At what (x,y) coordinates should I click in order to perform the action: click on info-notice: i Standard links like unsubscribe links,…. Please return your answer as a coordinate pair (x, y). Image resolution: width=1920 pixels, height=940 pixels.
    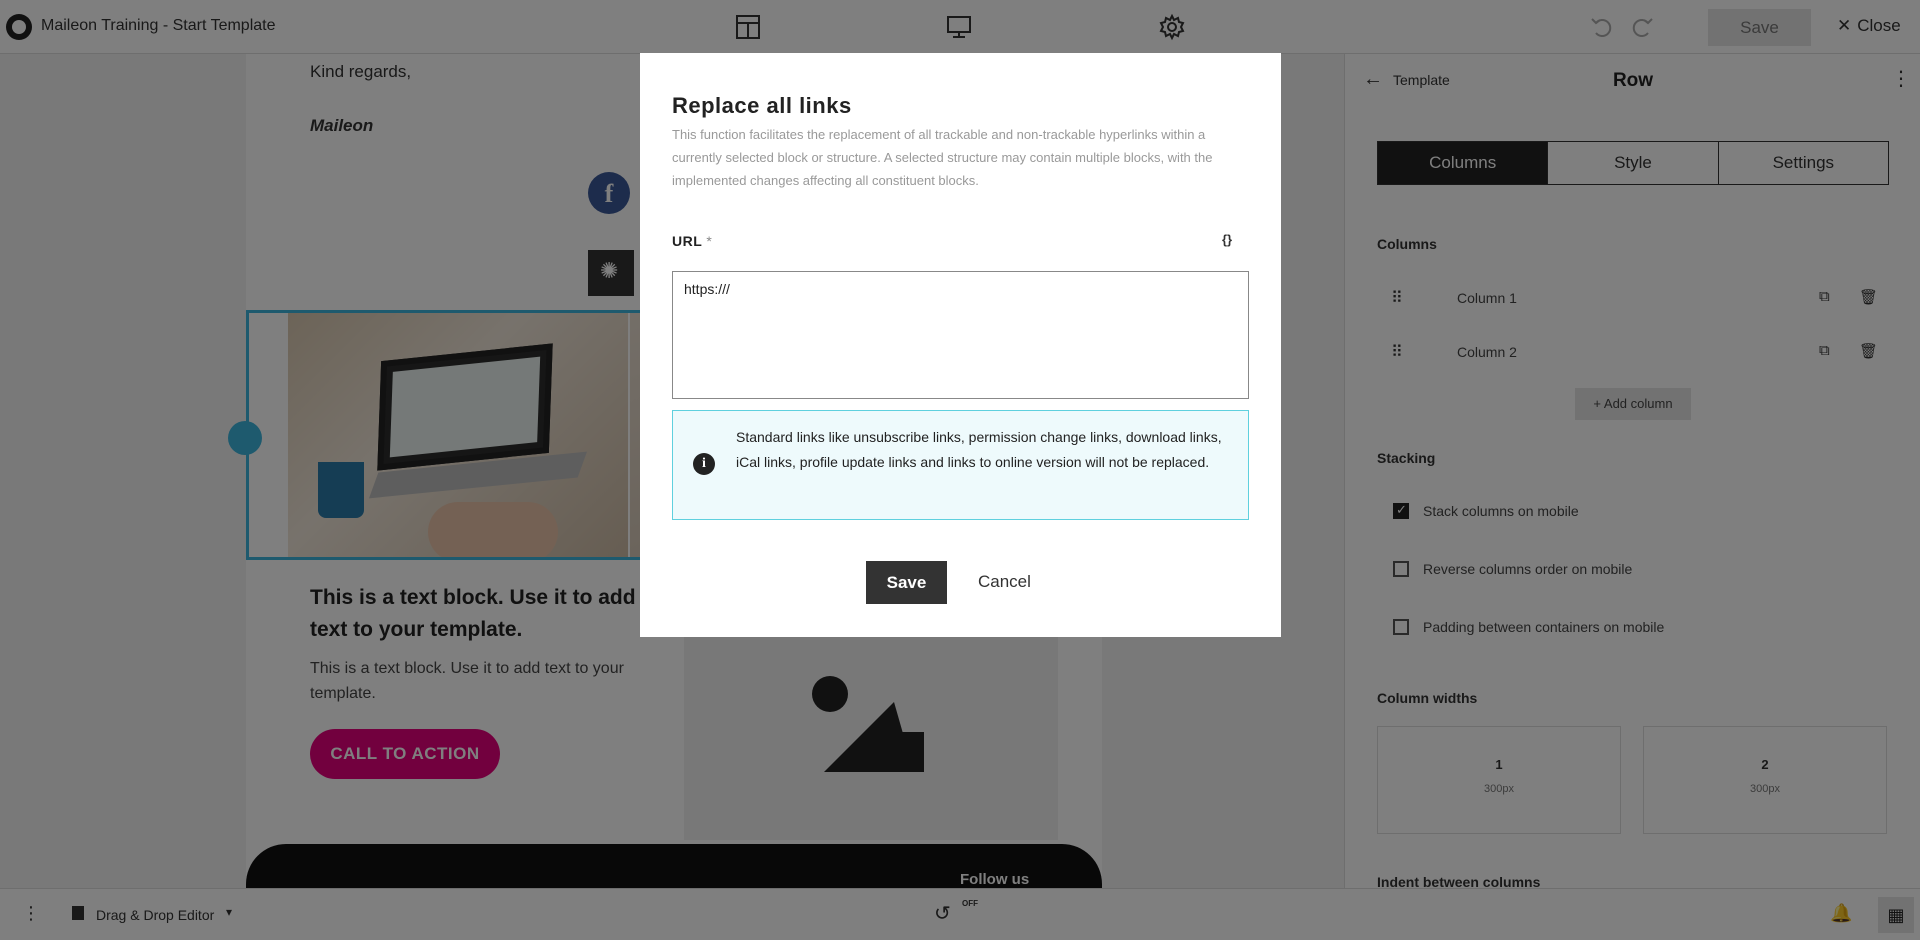
    Looking at the image, I should click on (960, 465).